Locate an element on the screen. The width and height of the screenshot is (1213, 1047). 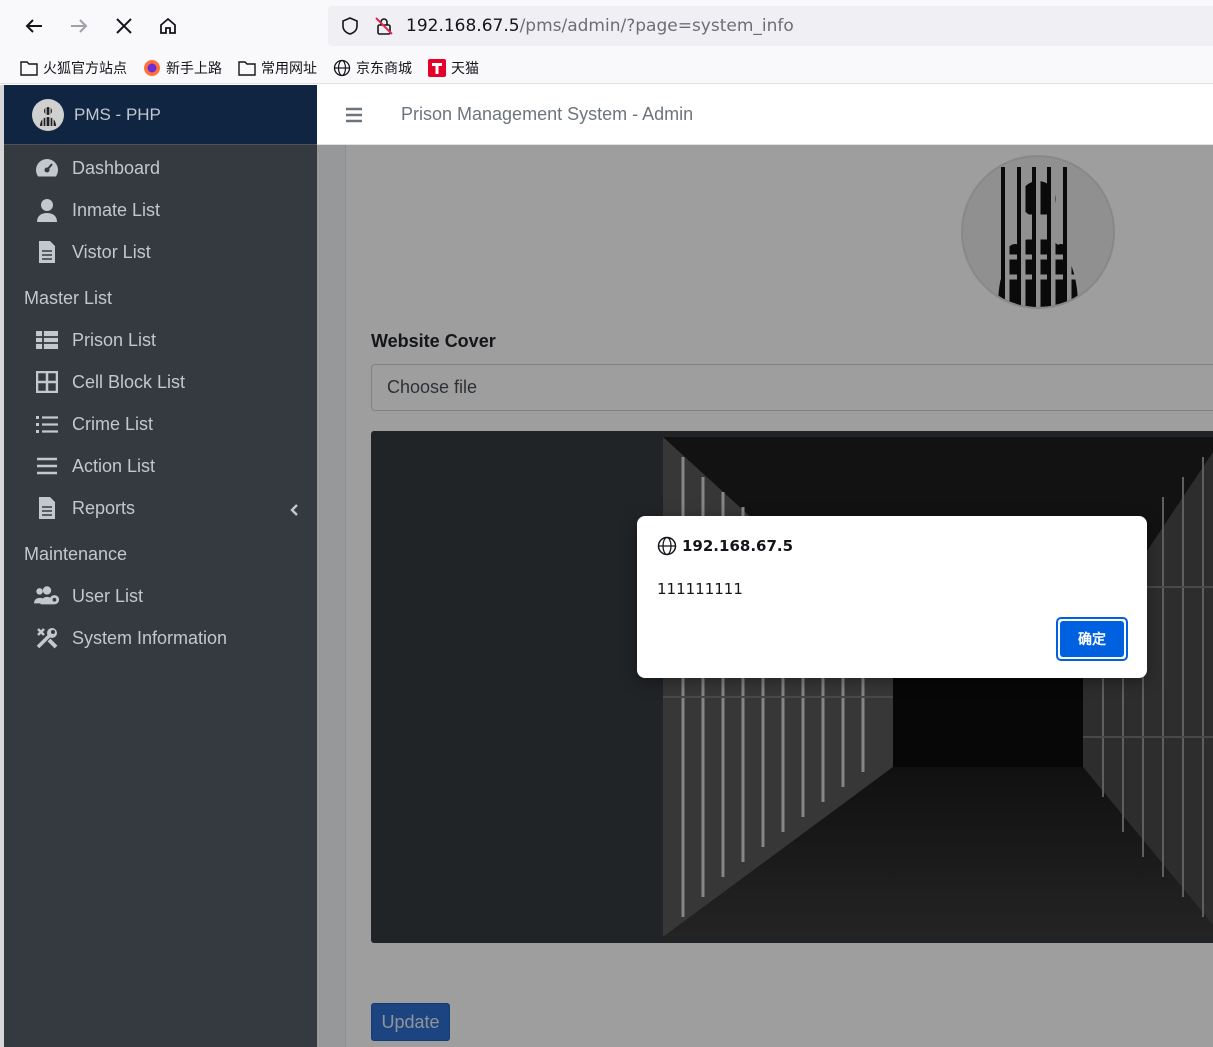
alert-header: 192.168.67.5 is located at coordinates (725, 546).